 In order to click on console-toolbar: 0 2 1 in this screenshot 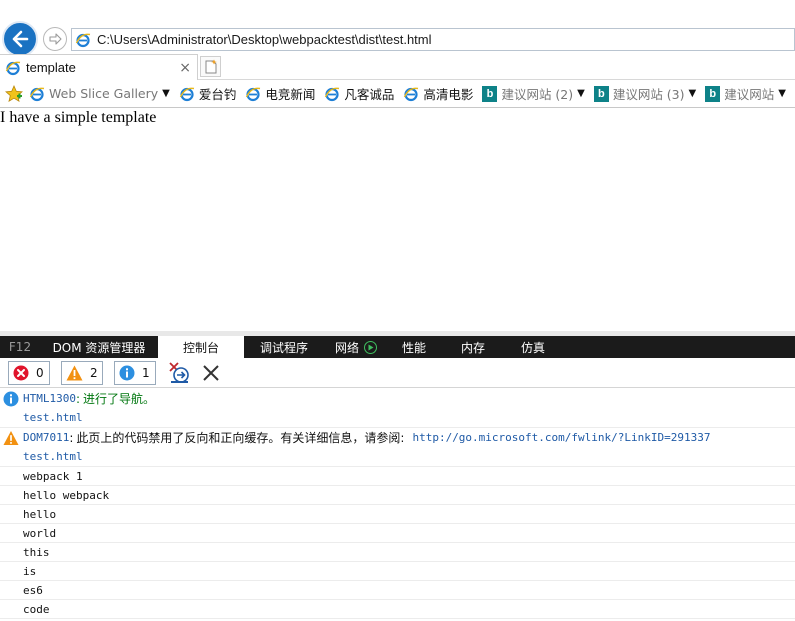, I will do `click(397, 373)`.